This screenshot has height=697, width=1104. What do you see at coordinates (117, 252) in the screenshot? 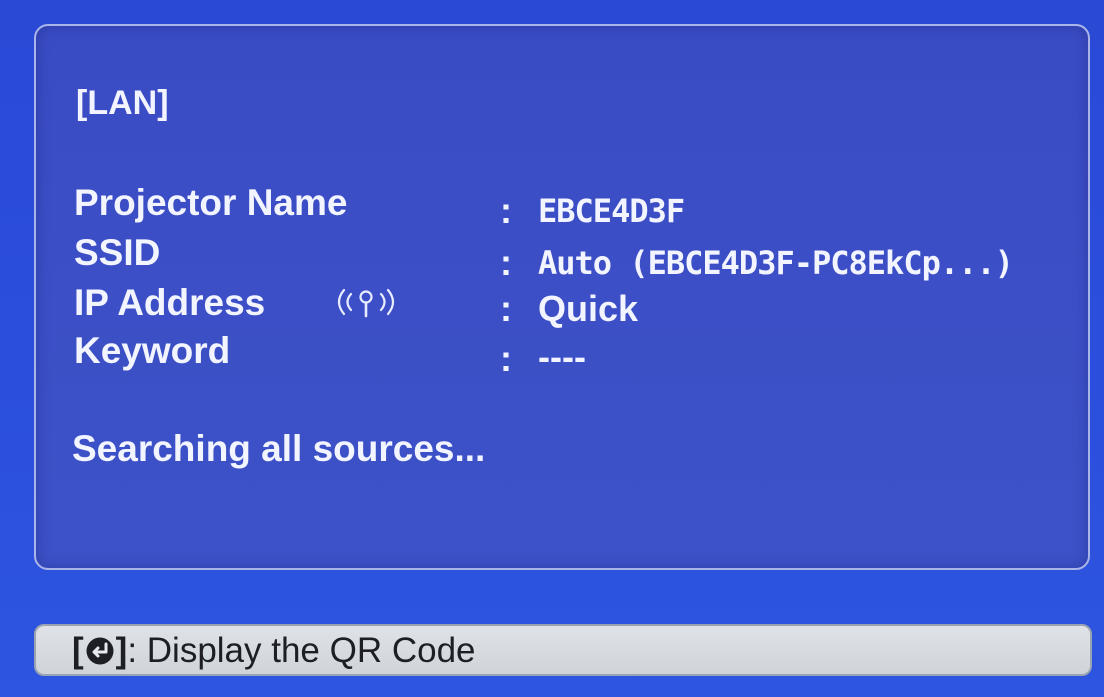
I see `ssid-label: SSID` at bounding box center [117, 252].